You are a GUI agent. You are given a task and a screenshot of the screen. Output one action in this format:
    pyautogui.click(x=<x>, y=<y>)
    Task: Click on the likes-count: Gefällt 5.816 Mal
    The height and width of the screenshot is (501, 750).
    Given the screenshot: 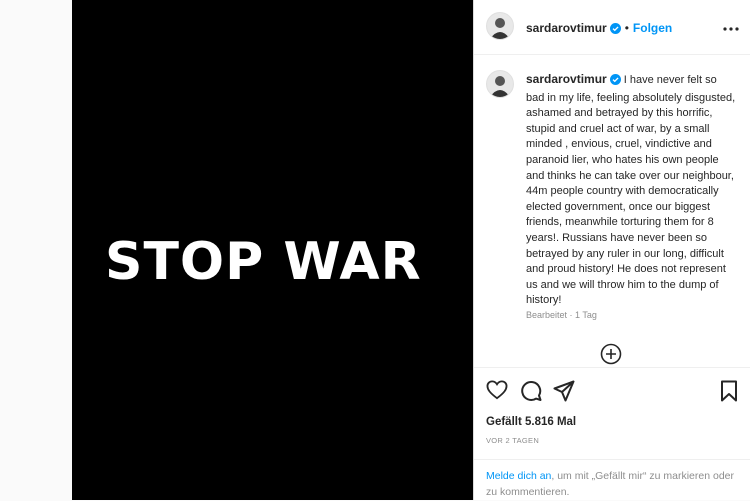 What is the action you would take?
    pyautogui.click(x=531, y=422)
    